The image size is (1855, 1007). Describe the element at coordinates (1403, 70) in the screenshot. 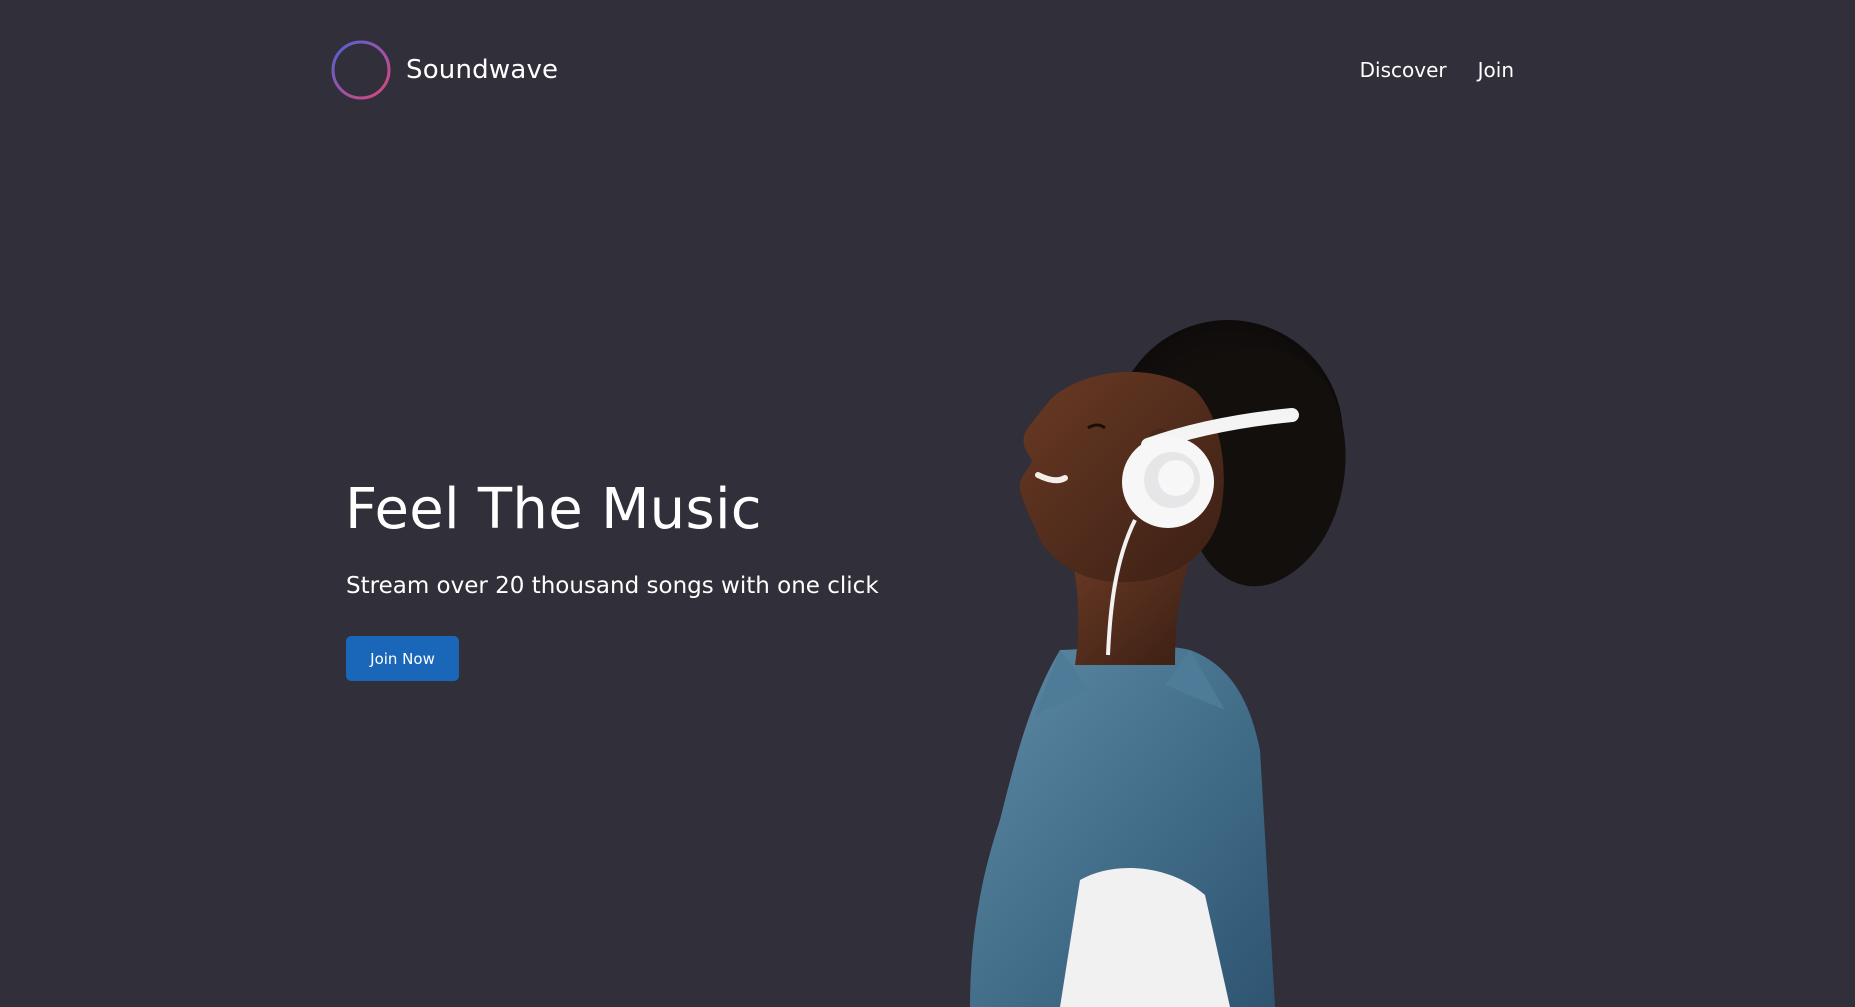

I see `nav-item-discover: Discover` at that location.